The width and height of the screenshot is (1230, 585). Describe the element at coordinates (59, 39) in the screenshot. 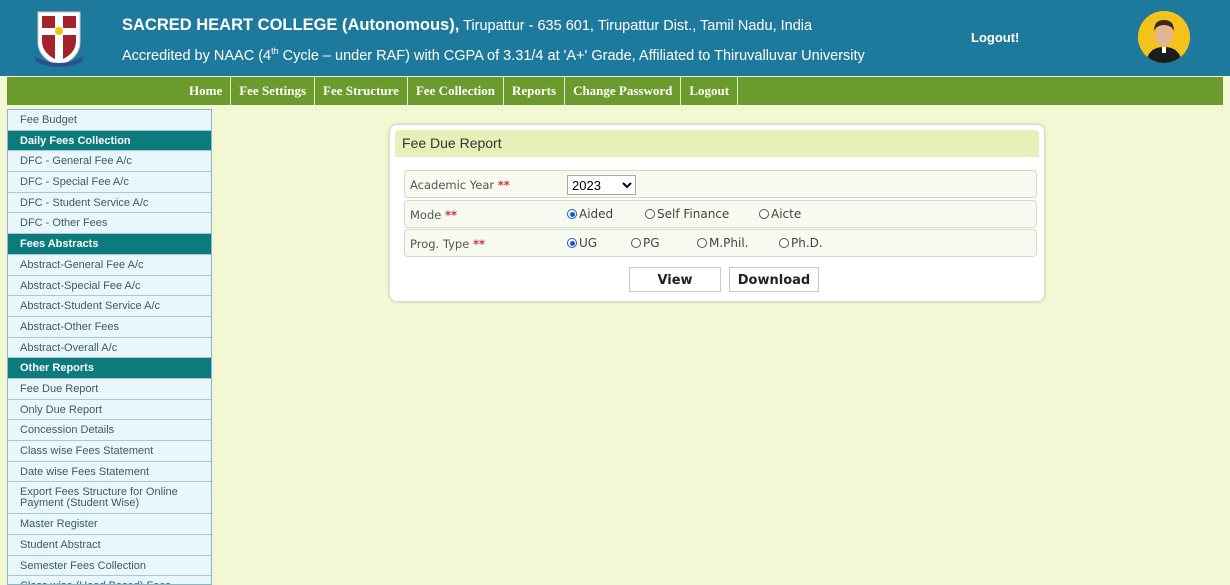

I see `college-logo-icon` at that location.